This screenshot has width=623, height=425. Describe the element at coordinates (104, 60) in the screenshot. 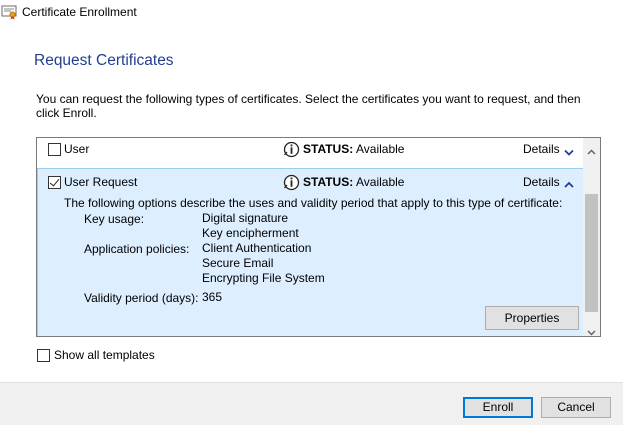

I see `page-heading: Request Certificates` at that location.